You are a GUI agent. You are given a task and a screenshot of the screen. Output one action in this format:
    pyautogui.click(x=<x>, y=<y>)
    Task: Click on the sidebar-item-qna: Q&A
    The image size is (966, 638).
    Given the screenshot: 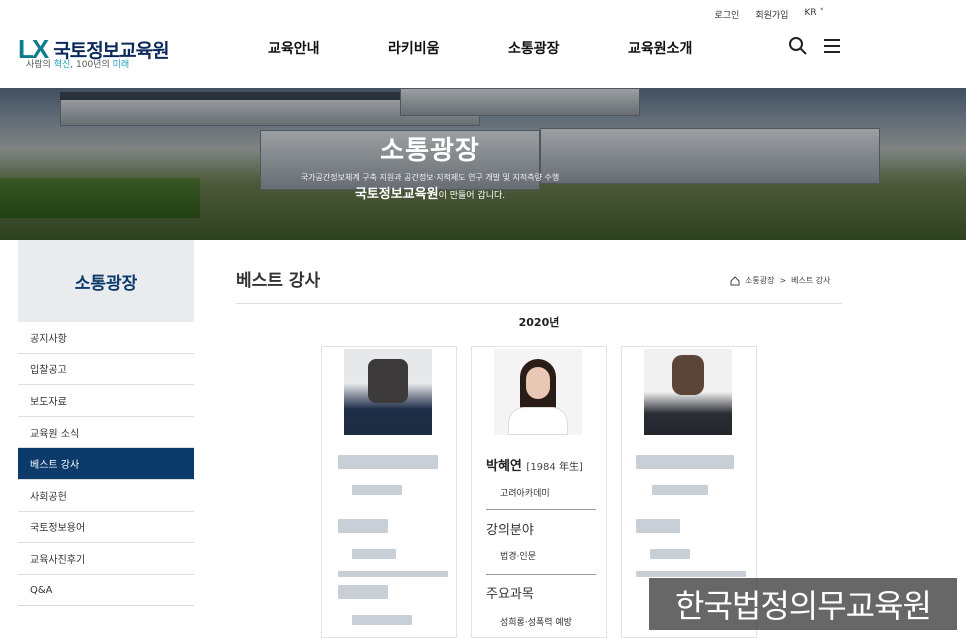 What is the action you would take?
    pyautogui.click(x=106, y=591)
    